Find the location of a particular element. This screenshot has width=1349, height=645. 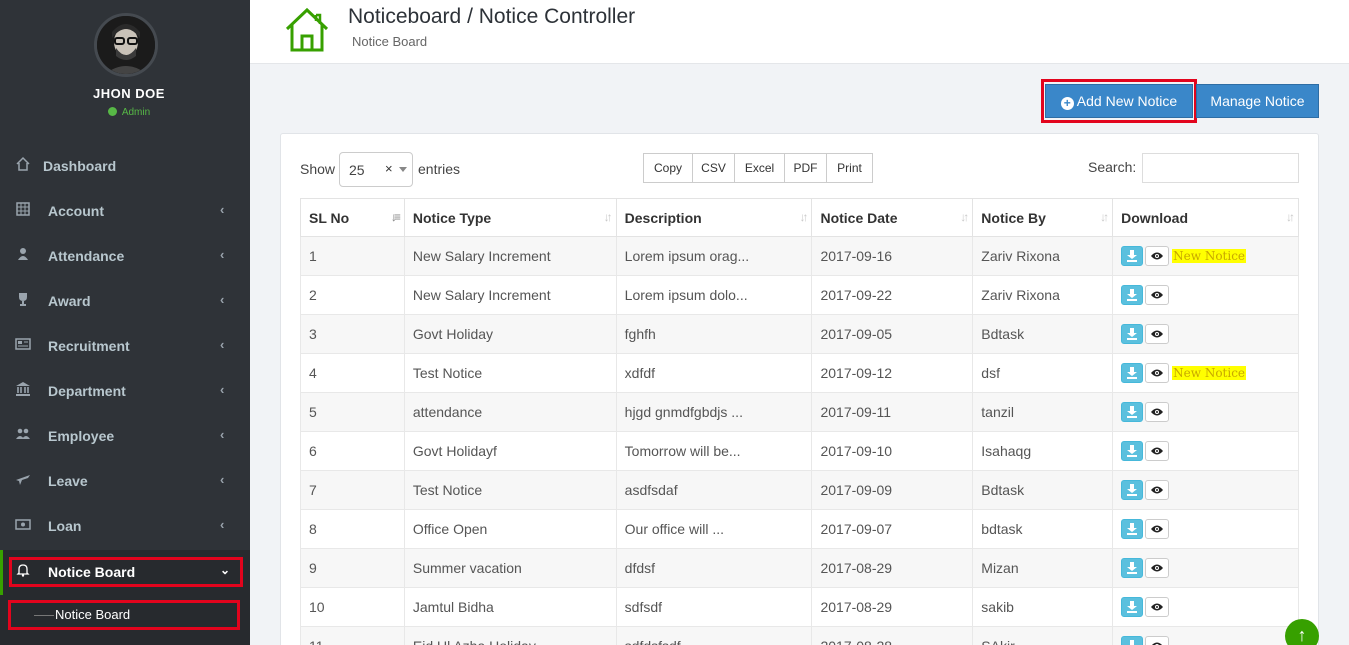

cell-sl-no: 11 is located at coordinates (352, 635).